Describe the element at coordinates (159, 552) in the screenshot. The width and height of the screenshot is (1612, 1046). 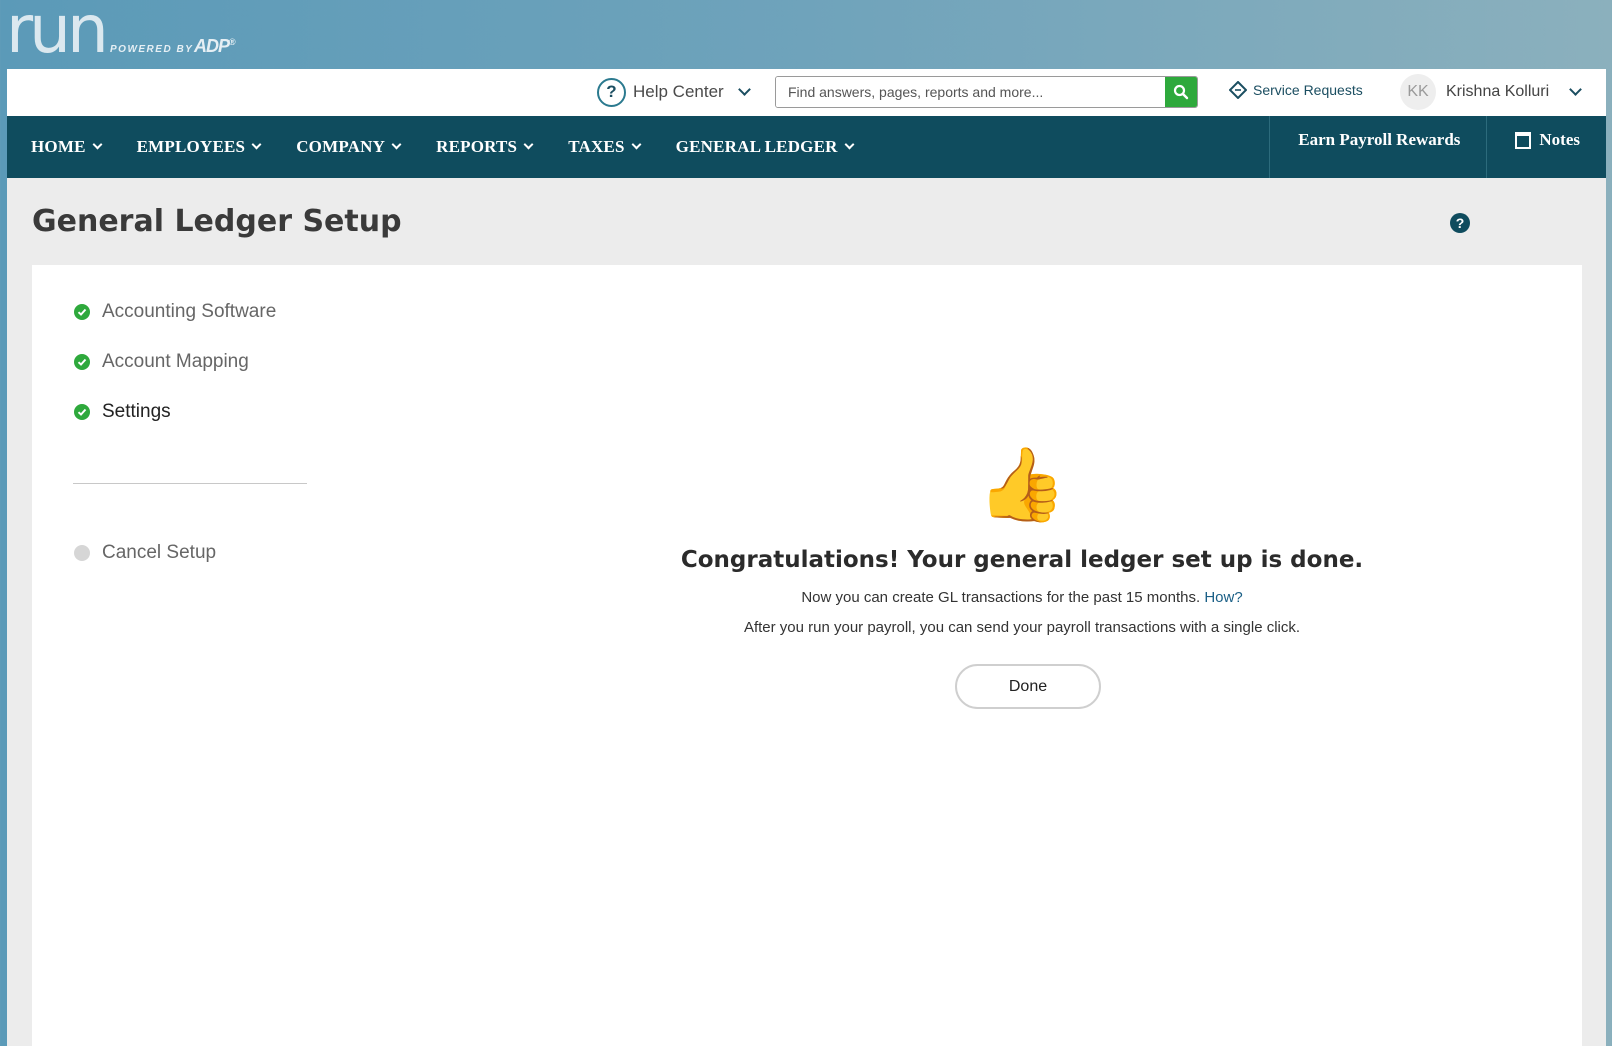
I see `cancel-setup-label: Cancel Setup` at that location.